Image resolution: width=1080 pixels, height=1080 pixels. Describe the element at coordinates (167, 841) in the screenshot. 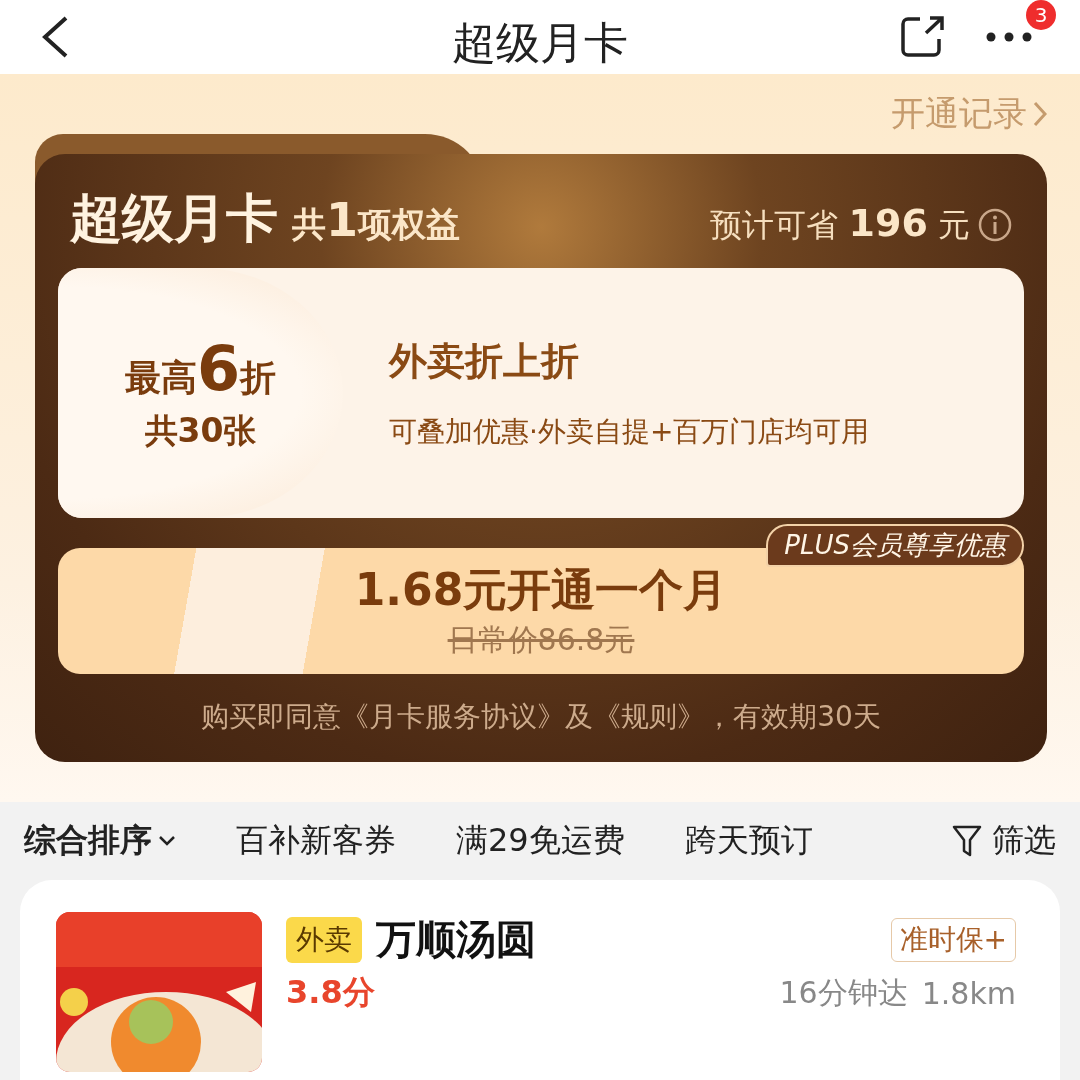

I see `caret-icon` at that location.